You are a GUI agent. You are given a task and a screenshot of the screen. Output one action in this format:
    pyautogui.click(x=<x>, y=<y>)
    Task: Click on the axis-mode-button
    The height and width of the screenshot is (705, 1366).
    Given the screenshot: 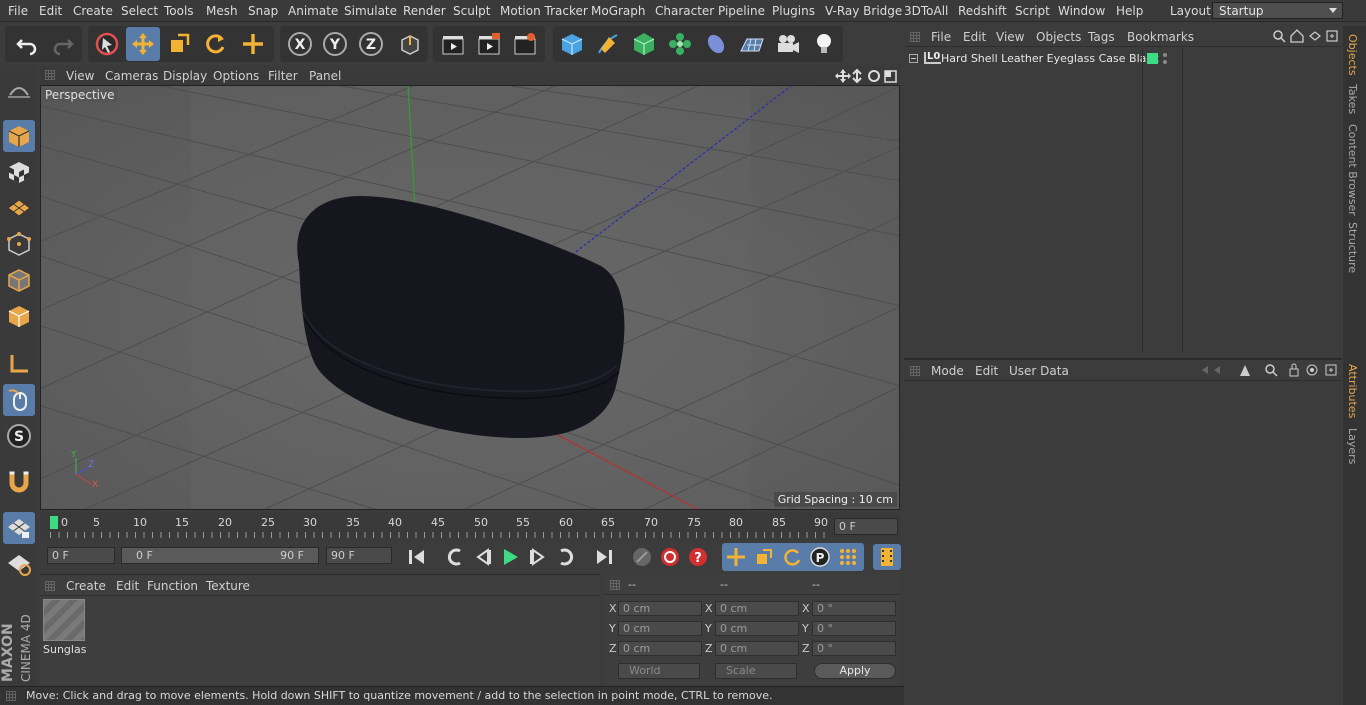 What is the action you would take?
    pyautogui.click(x=19, y=364)
    